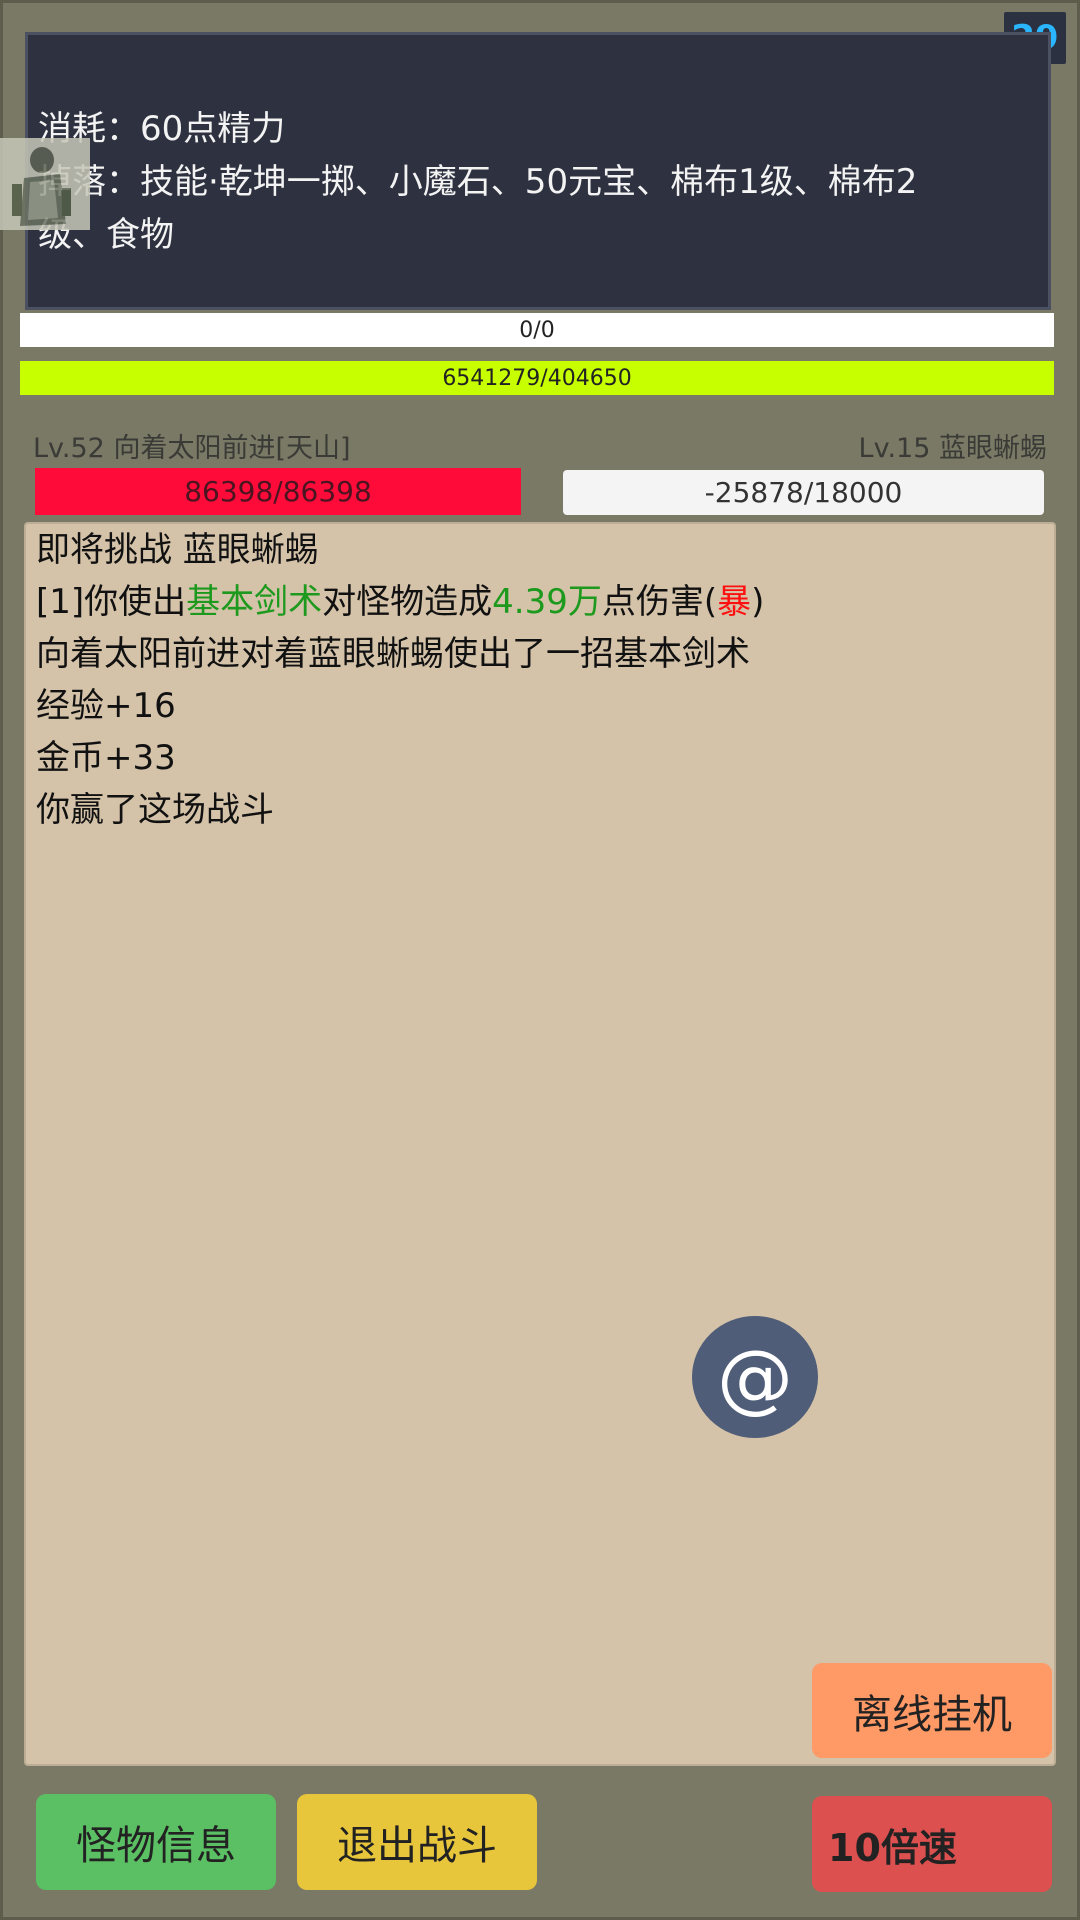  Describe the element at coordinates (758, 602) in the screenshot. I see `log-text: )` at that location.